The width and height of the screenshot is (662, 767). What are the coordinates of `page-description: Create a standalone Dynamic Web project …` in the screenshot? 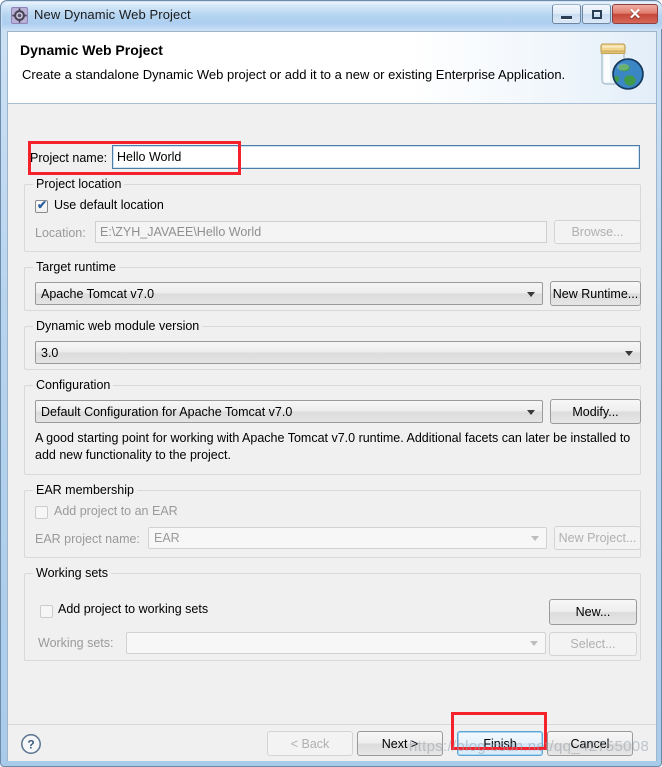 It's located at (294, 74).